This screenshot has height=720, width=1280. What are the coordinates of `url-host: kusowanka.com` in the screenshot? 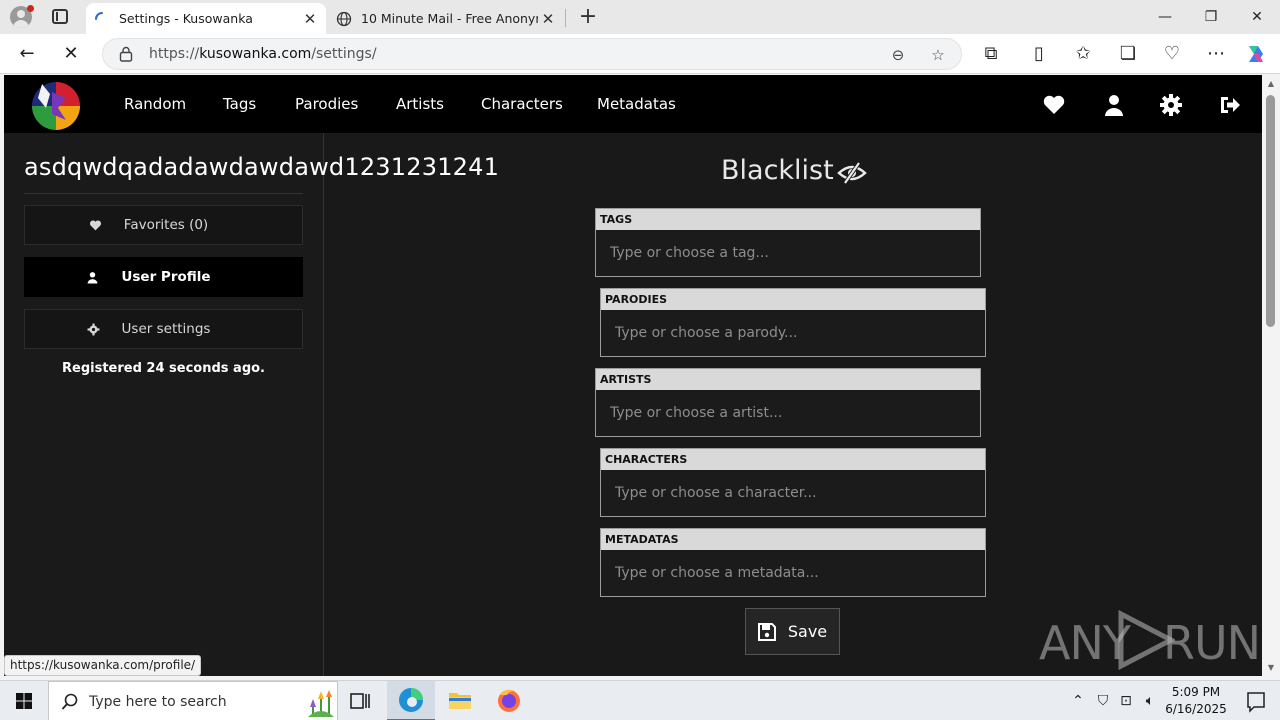 It's located at (255, 54).